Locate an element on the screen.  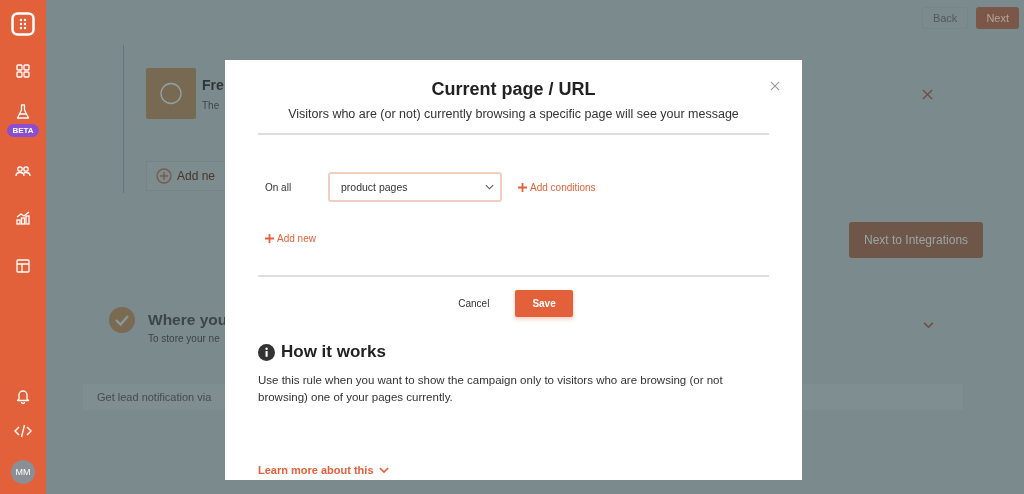
layout-icon is located at coordinates (23, 266).